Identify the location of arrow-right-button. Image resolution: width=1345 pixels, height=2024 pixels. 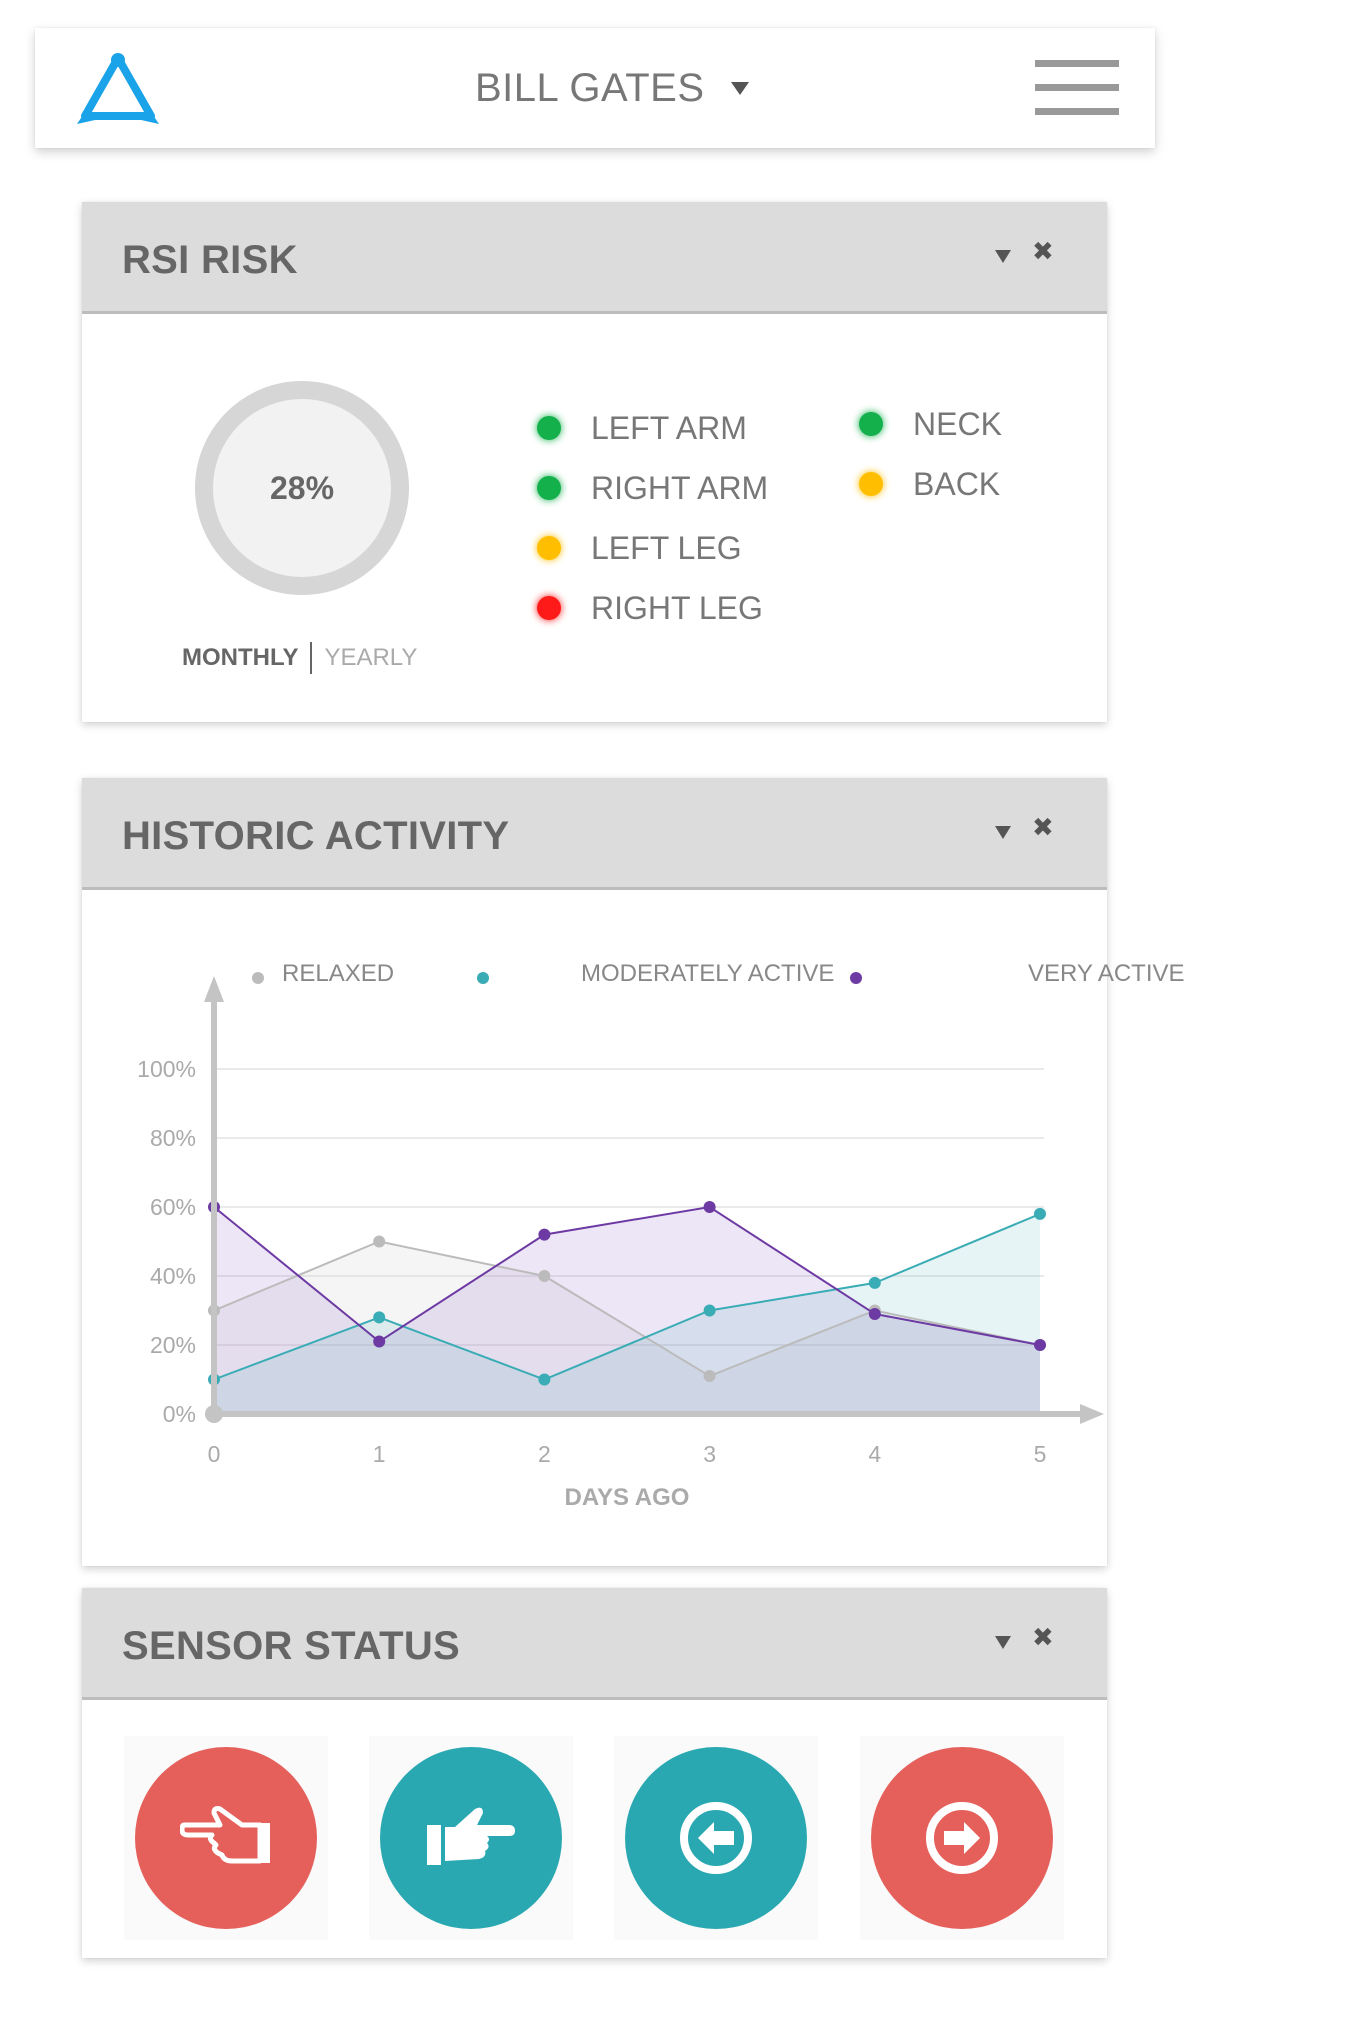
(962, 1838).